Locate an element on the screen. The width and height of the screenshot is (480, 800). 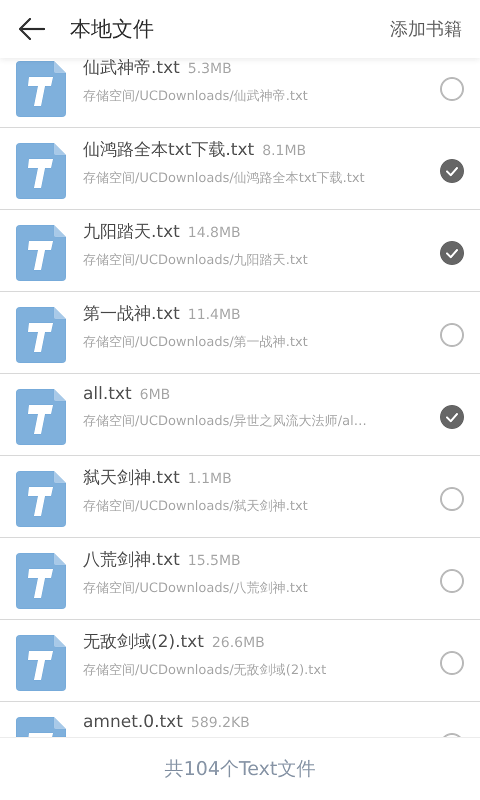
file-name: 仙武神帝.txt is located at coordinates (131, 68).